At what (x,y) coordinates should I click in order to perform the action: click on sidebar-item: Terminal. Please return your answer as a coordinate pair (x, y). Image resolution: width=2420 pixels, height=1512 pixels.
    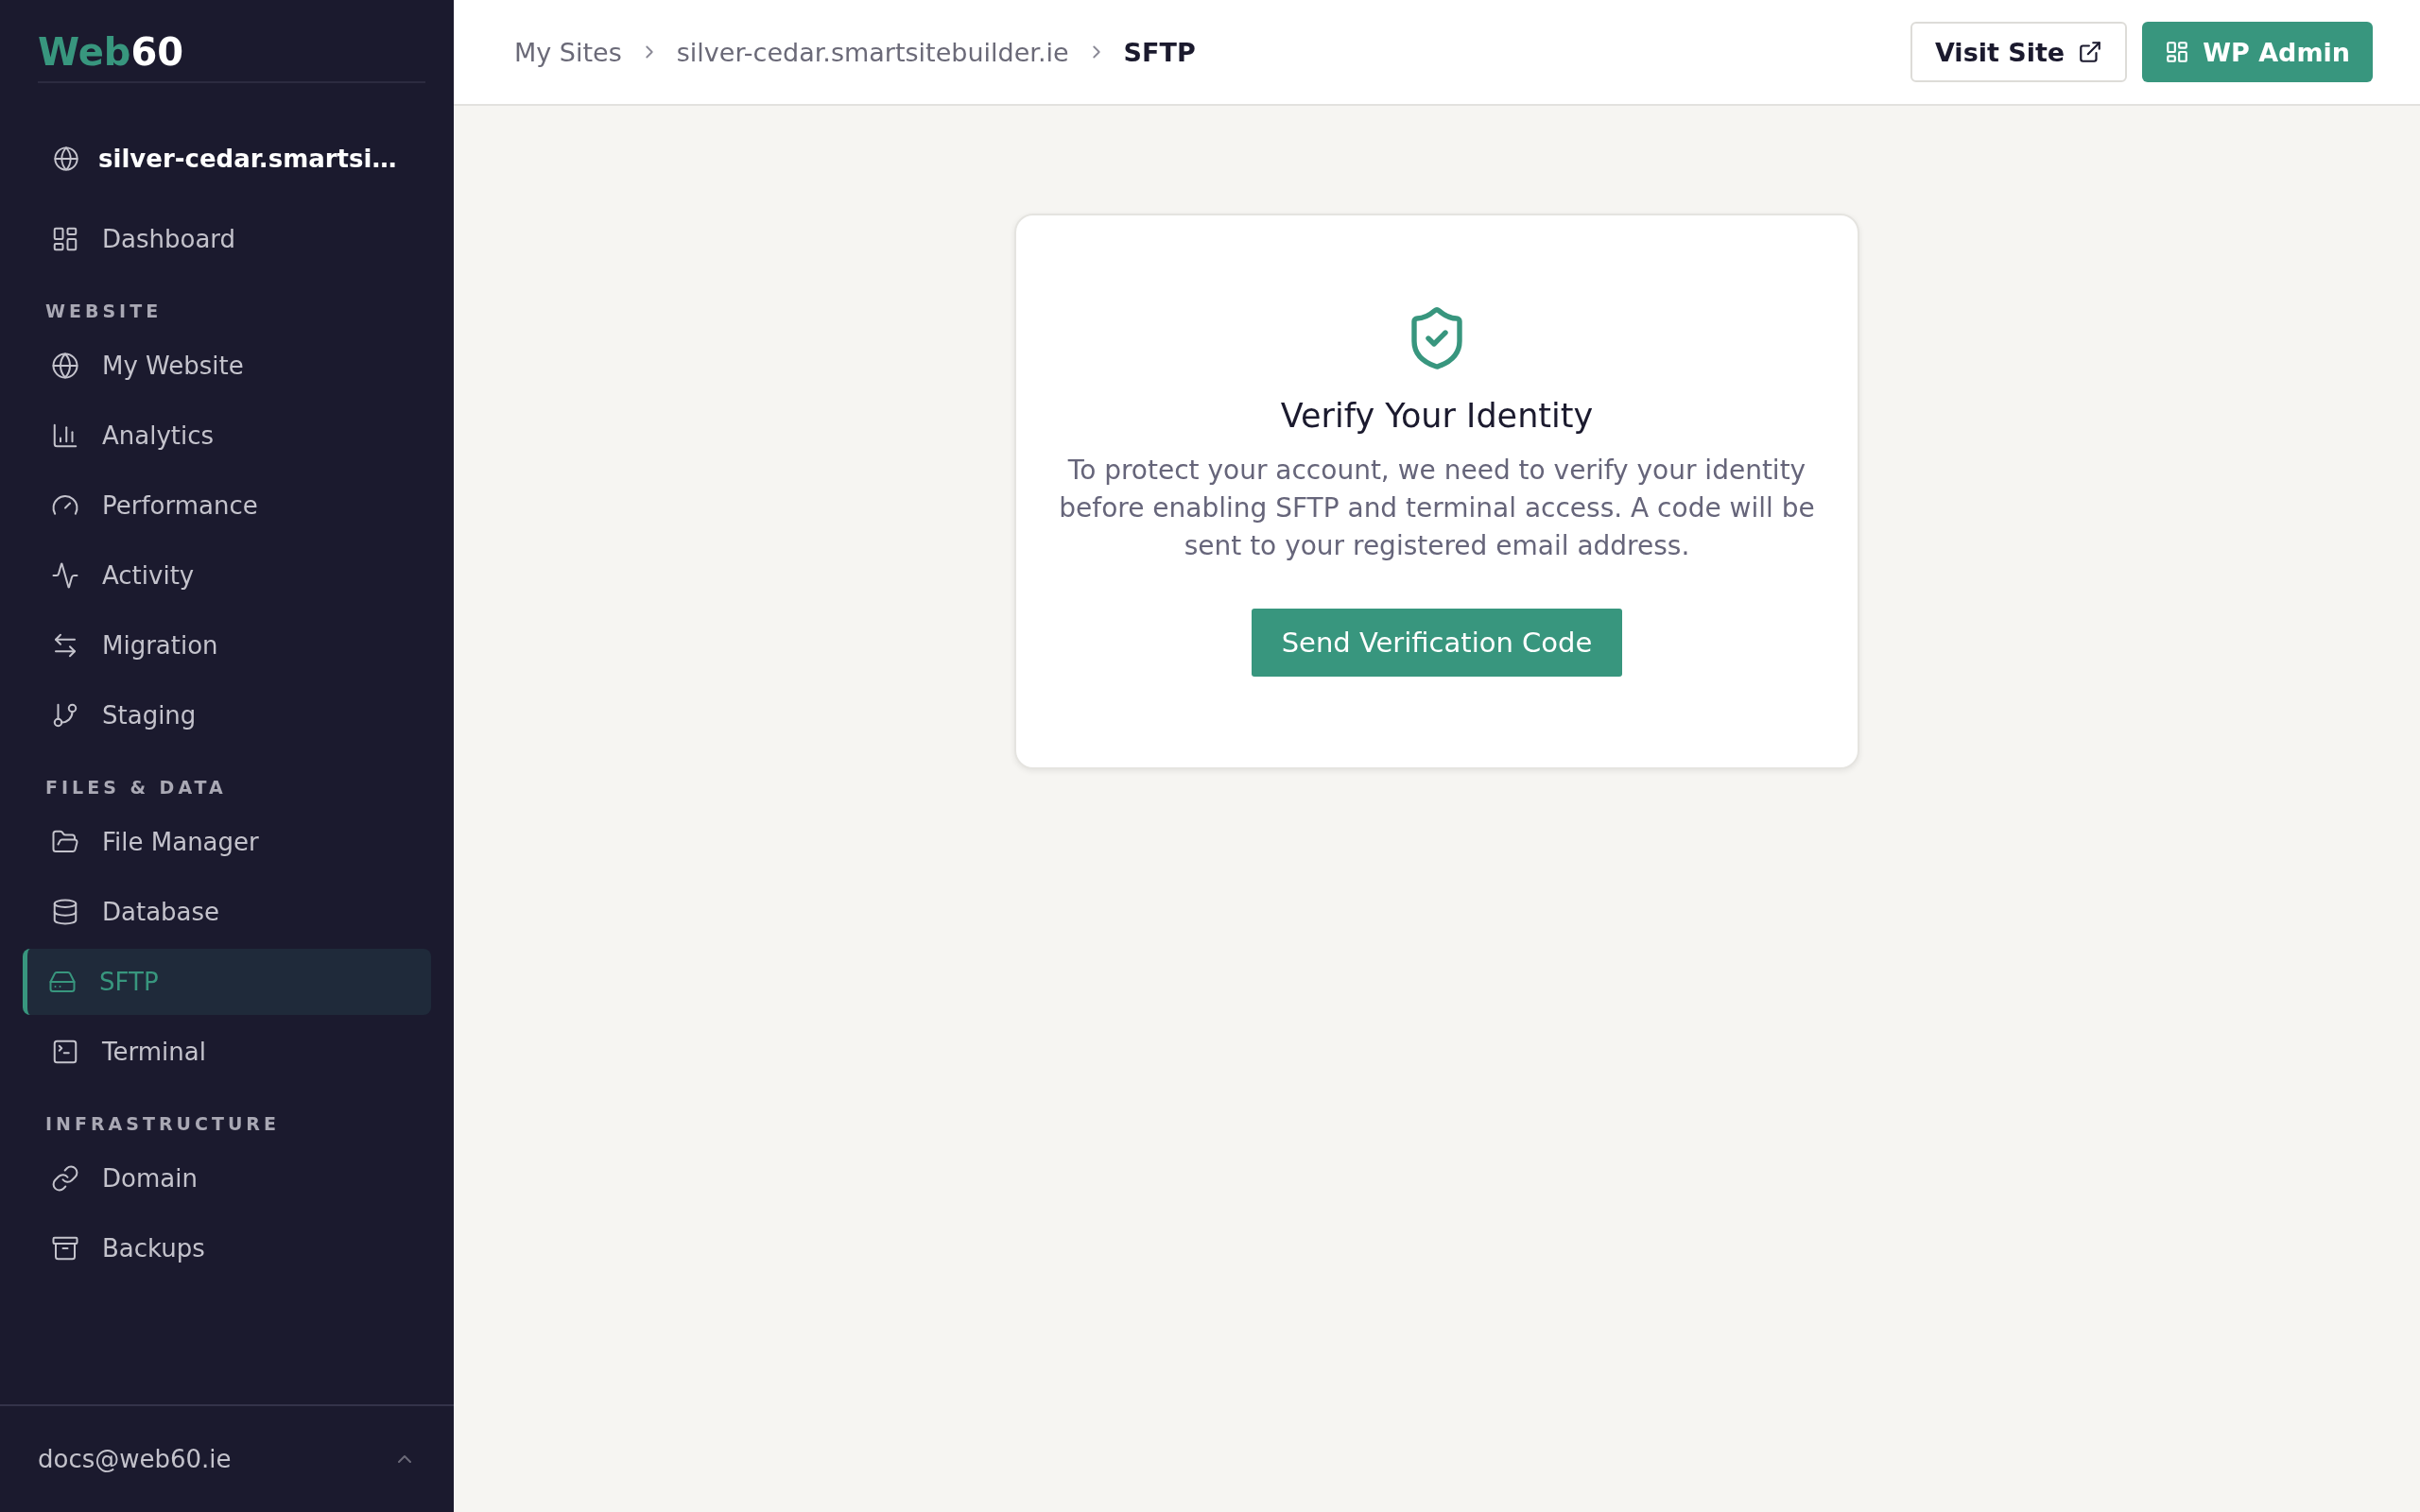
    Looking at the image, I should click on (227, 1052).